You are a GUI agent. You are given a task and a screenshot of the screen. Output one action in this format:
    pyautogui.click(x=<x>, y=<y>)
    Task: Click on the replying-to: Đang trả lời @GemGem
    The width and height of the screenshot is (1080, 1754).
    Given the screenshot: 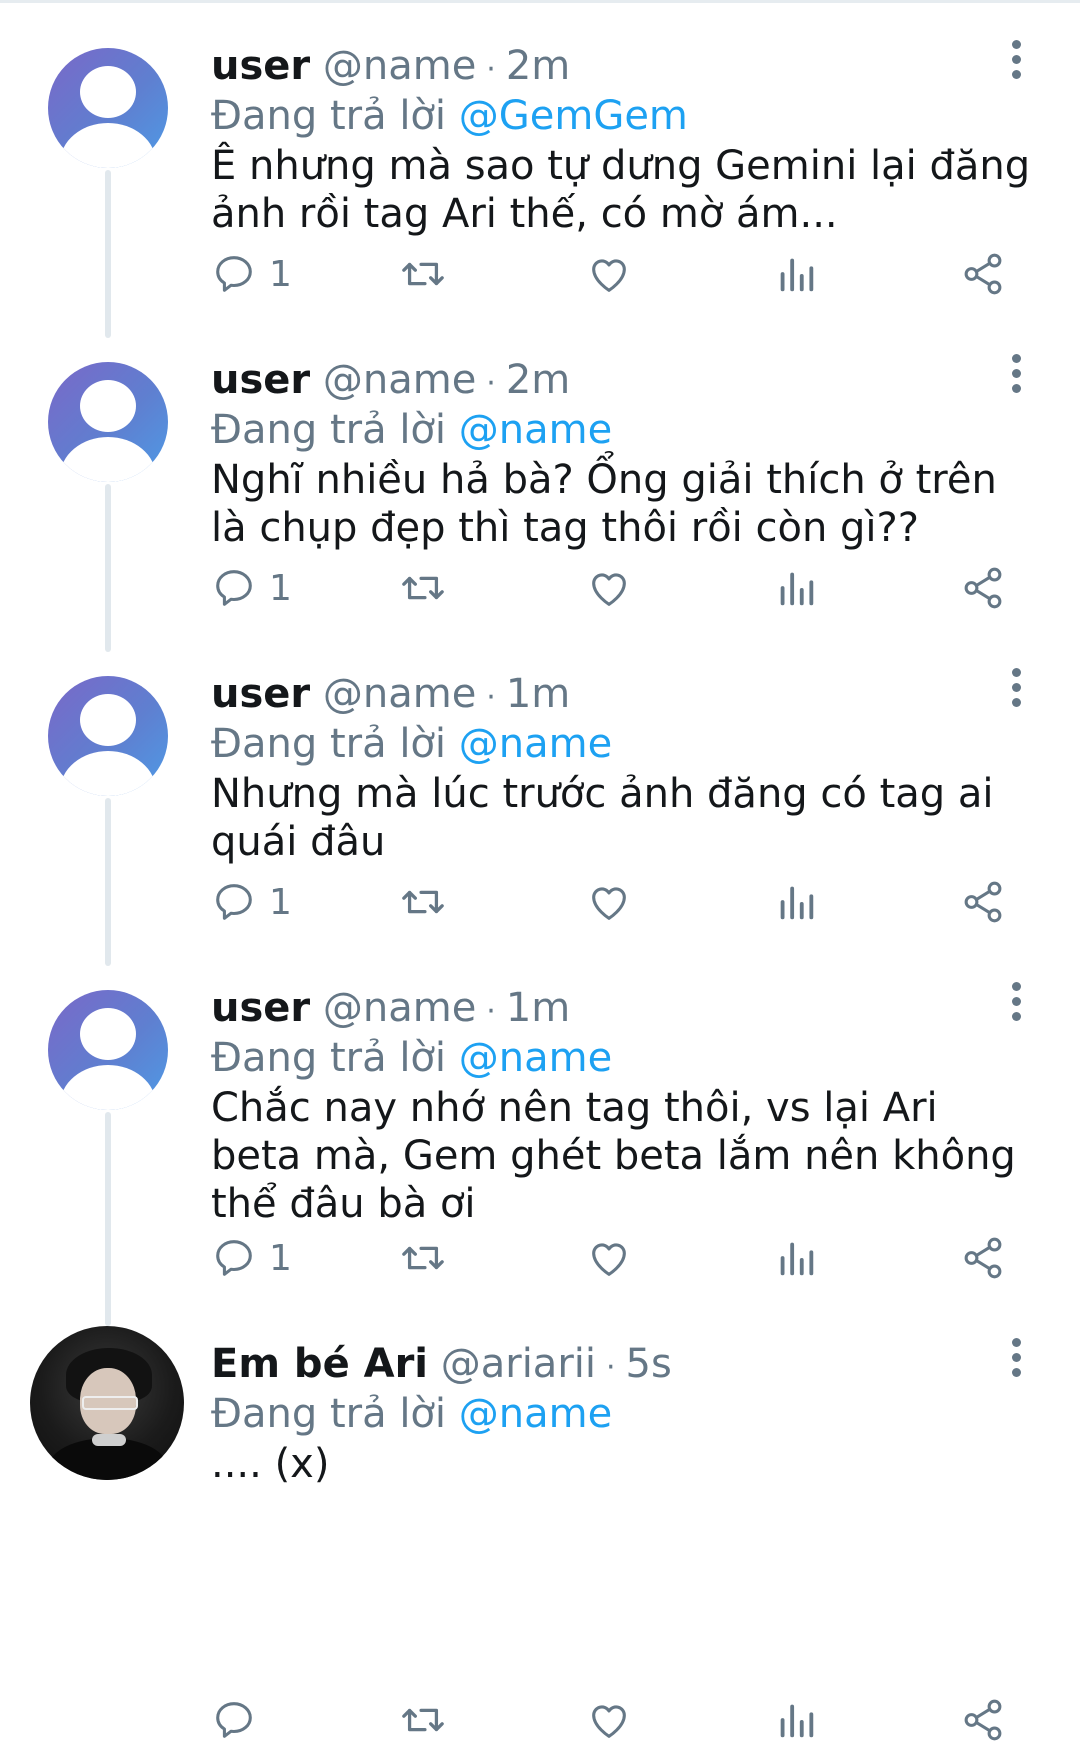 What is the action you would take?
    pyautogui.click(x=449, y=116)
    